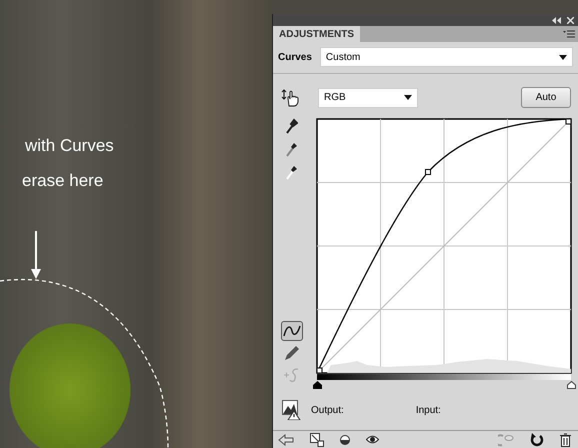 The image size is (578, 448). What do you see at coordinates (428, 410) in the screenshot?
I see `input-label: Input:` at bounding box center [428, 410].